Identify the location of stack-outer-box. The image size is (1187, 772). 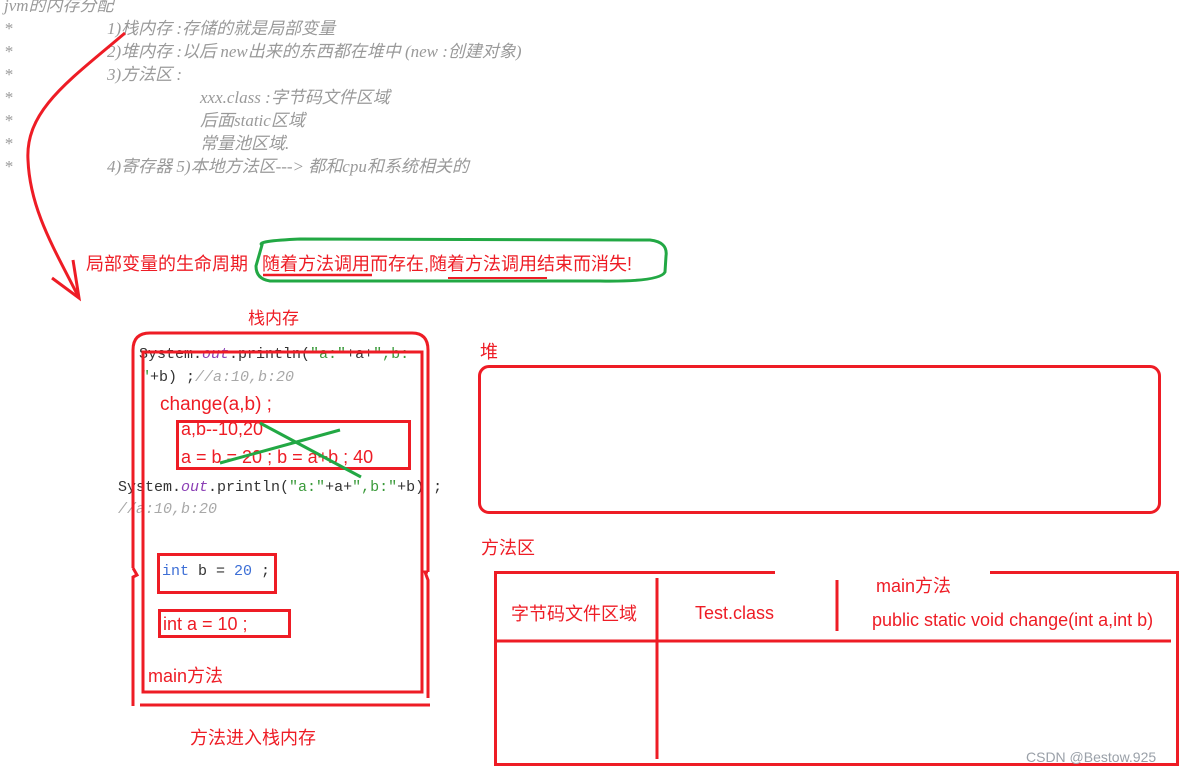
(280, 451).